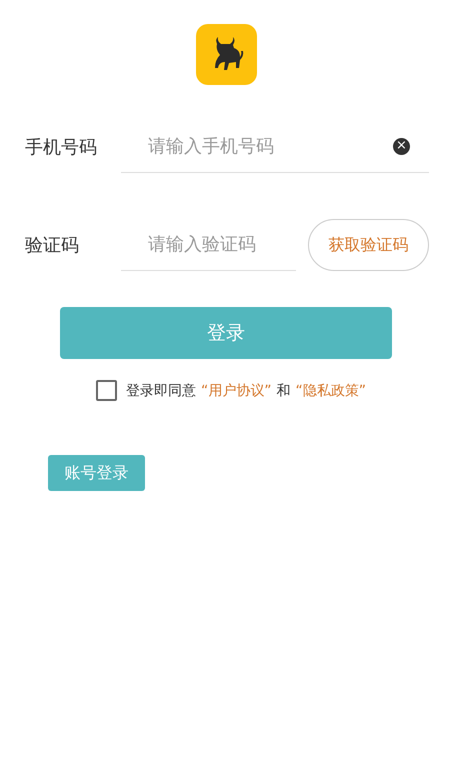 The width and height of the screenshot is (453, 760). I want to click on agreement-text: 登录即同意, so click(161, 391).